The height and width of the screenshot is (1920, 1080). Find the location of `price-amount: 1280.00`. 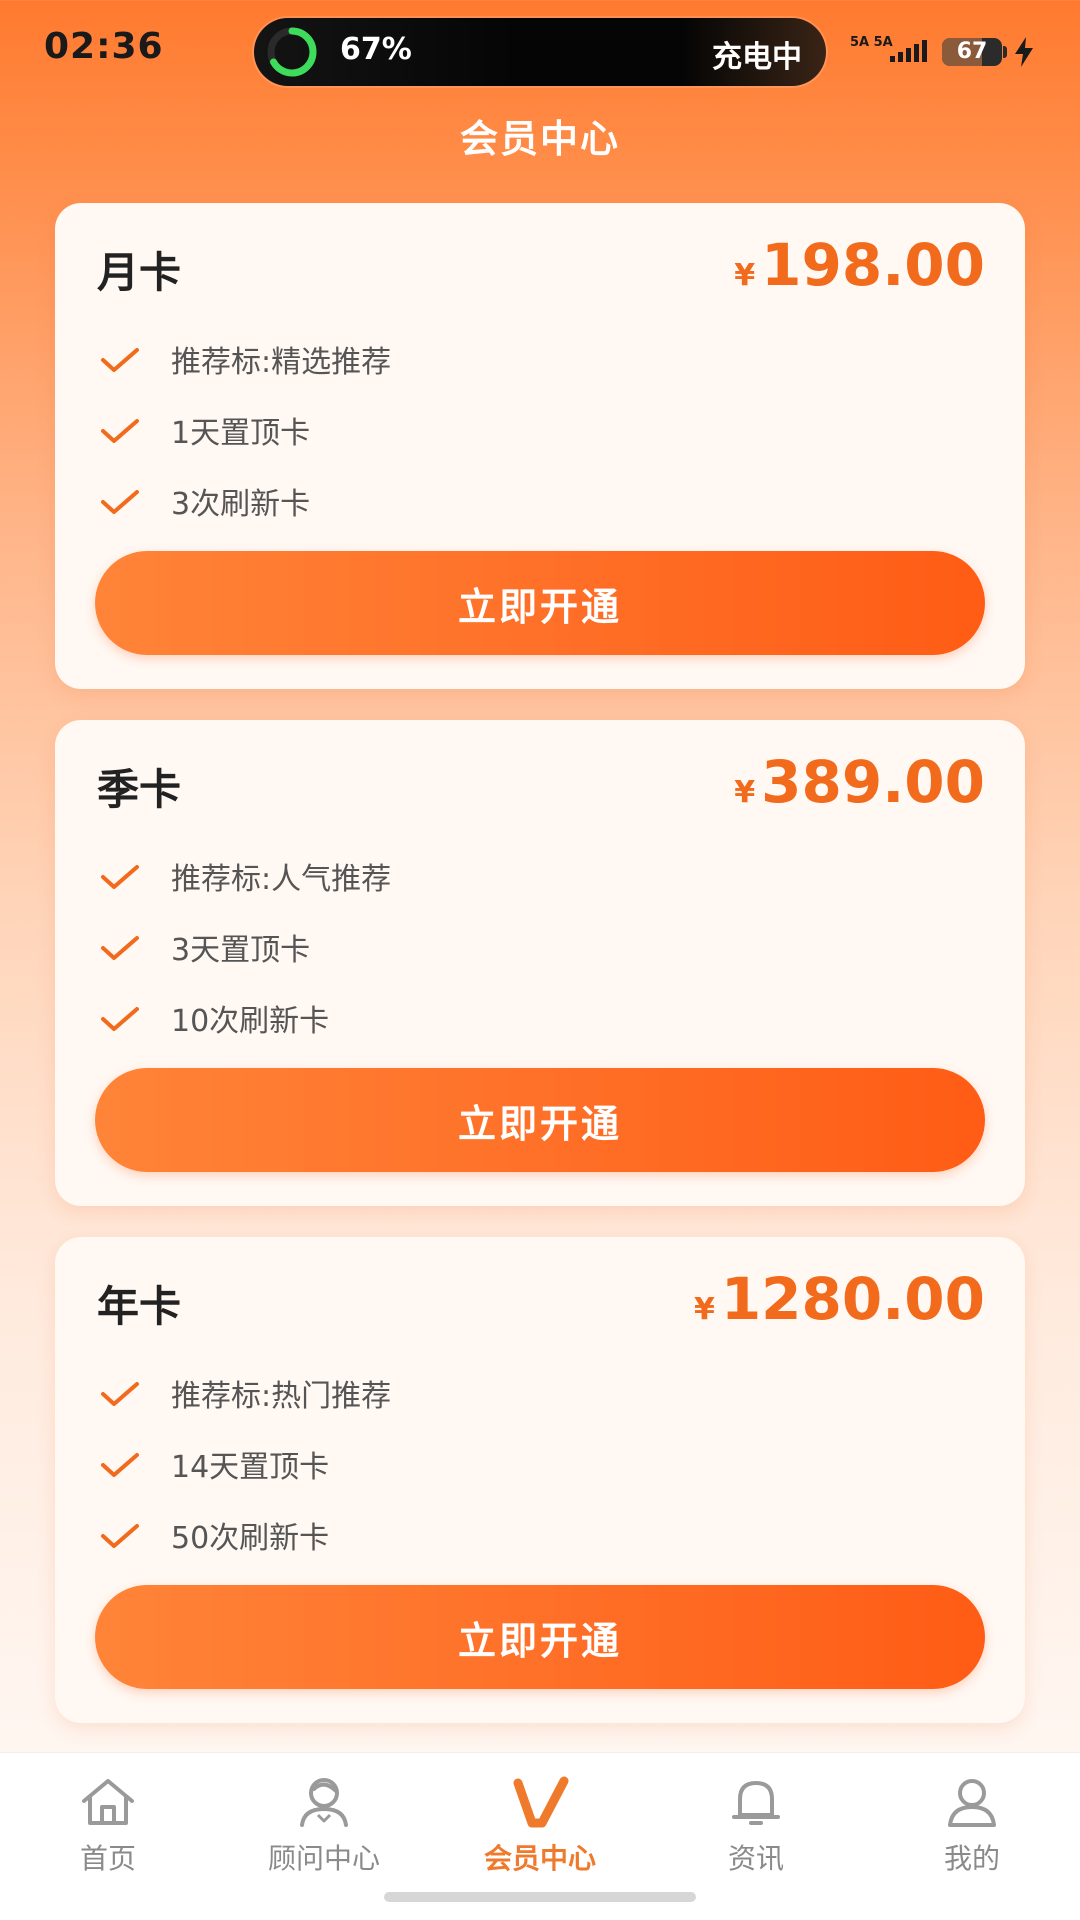

price-amount: 1280.00 is located at coordinates (852, 1299).